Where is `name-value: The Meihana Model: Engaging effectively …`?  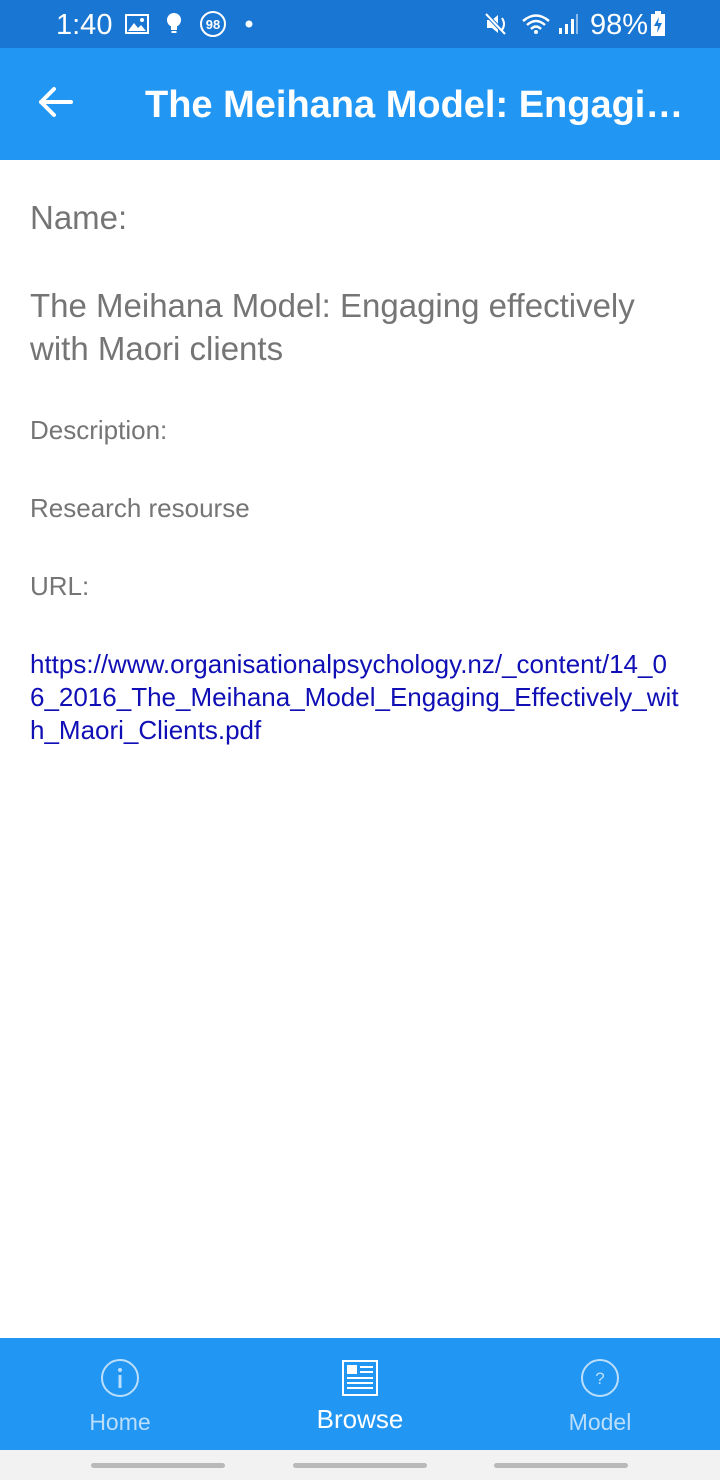 name-value: The Meihana Model: Engaging effectively … is located at coordinates (332, 327).